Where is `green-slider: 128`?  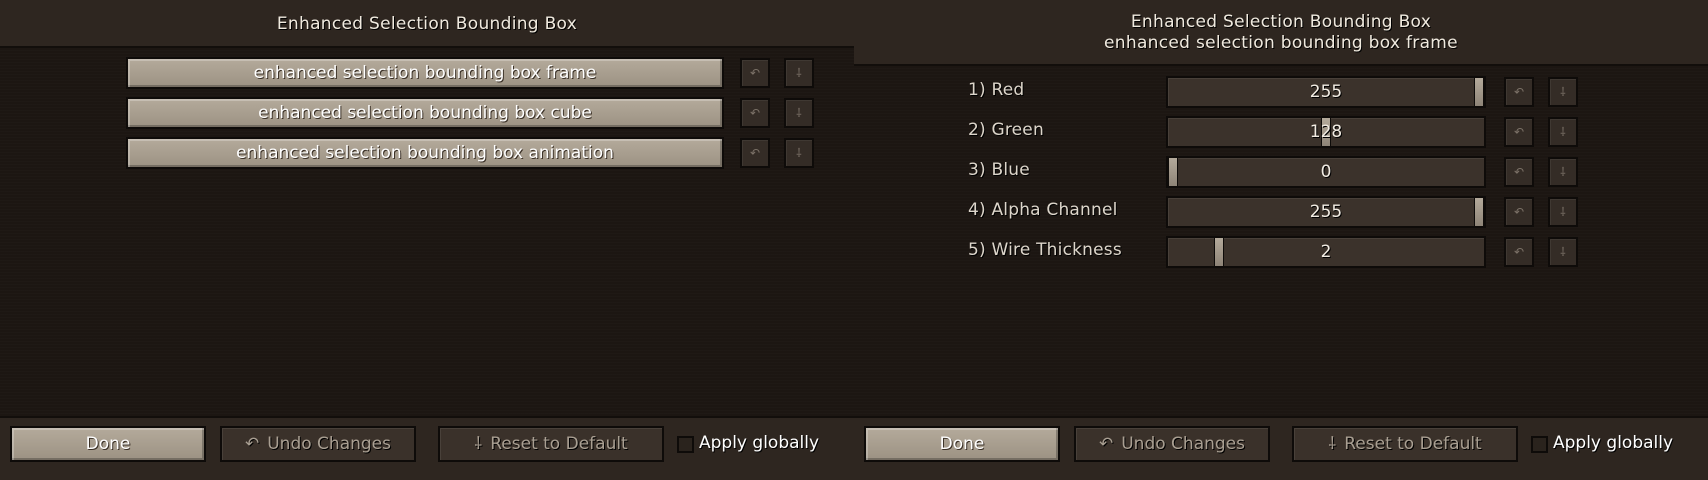 green-slider: 128 is located at coordinates (1326, 132).